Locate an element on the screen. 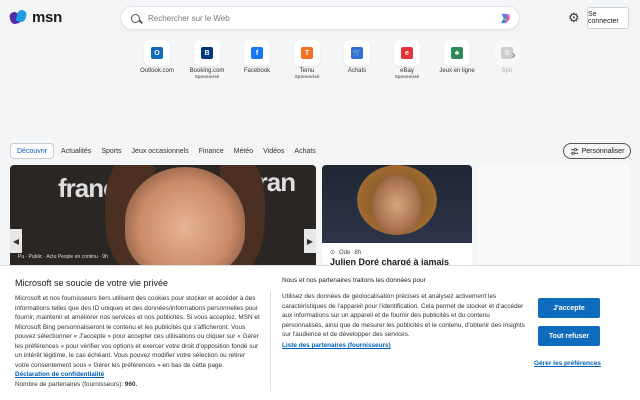  cards-game-icon: ♣ is located at coordinates (457, 53).